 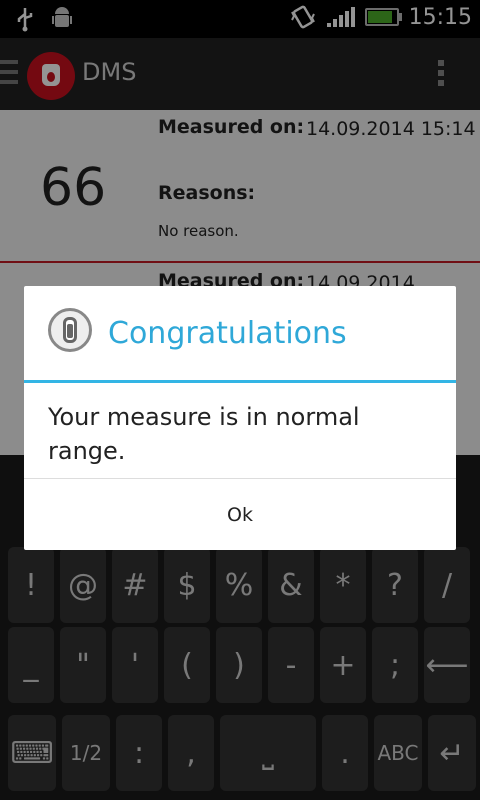 What do you see at coordinates (240, 381) in the screenshot?
I see `dialog-title-divider` at bounding box center [240, 381].